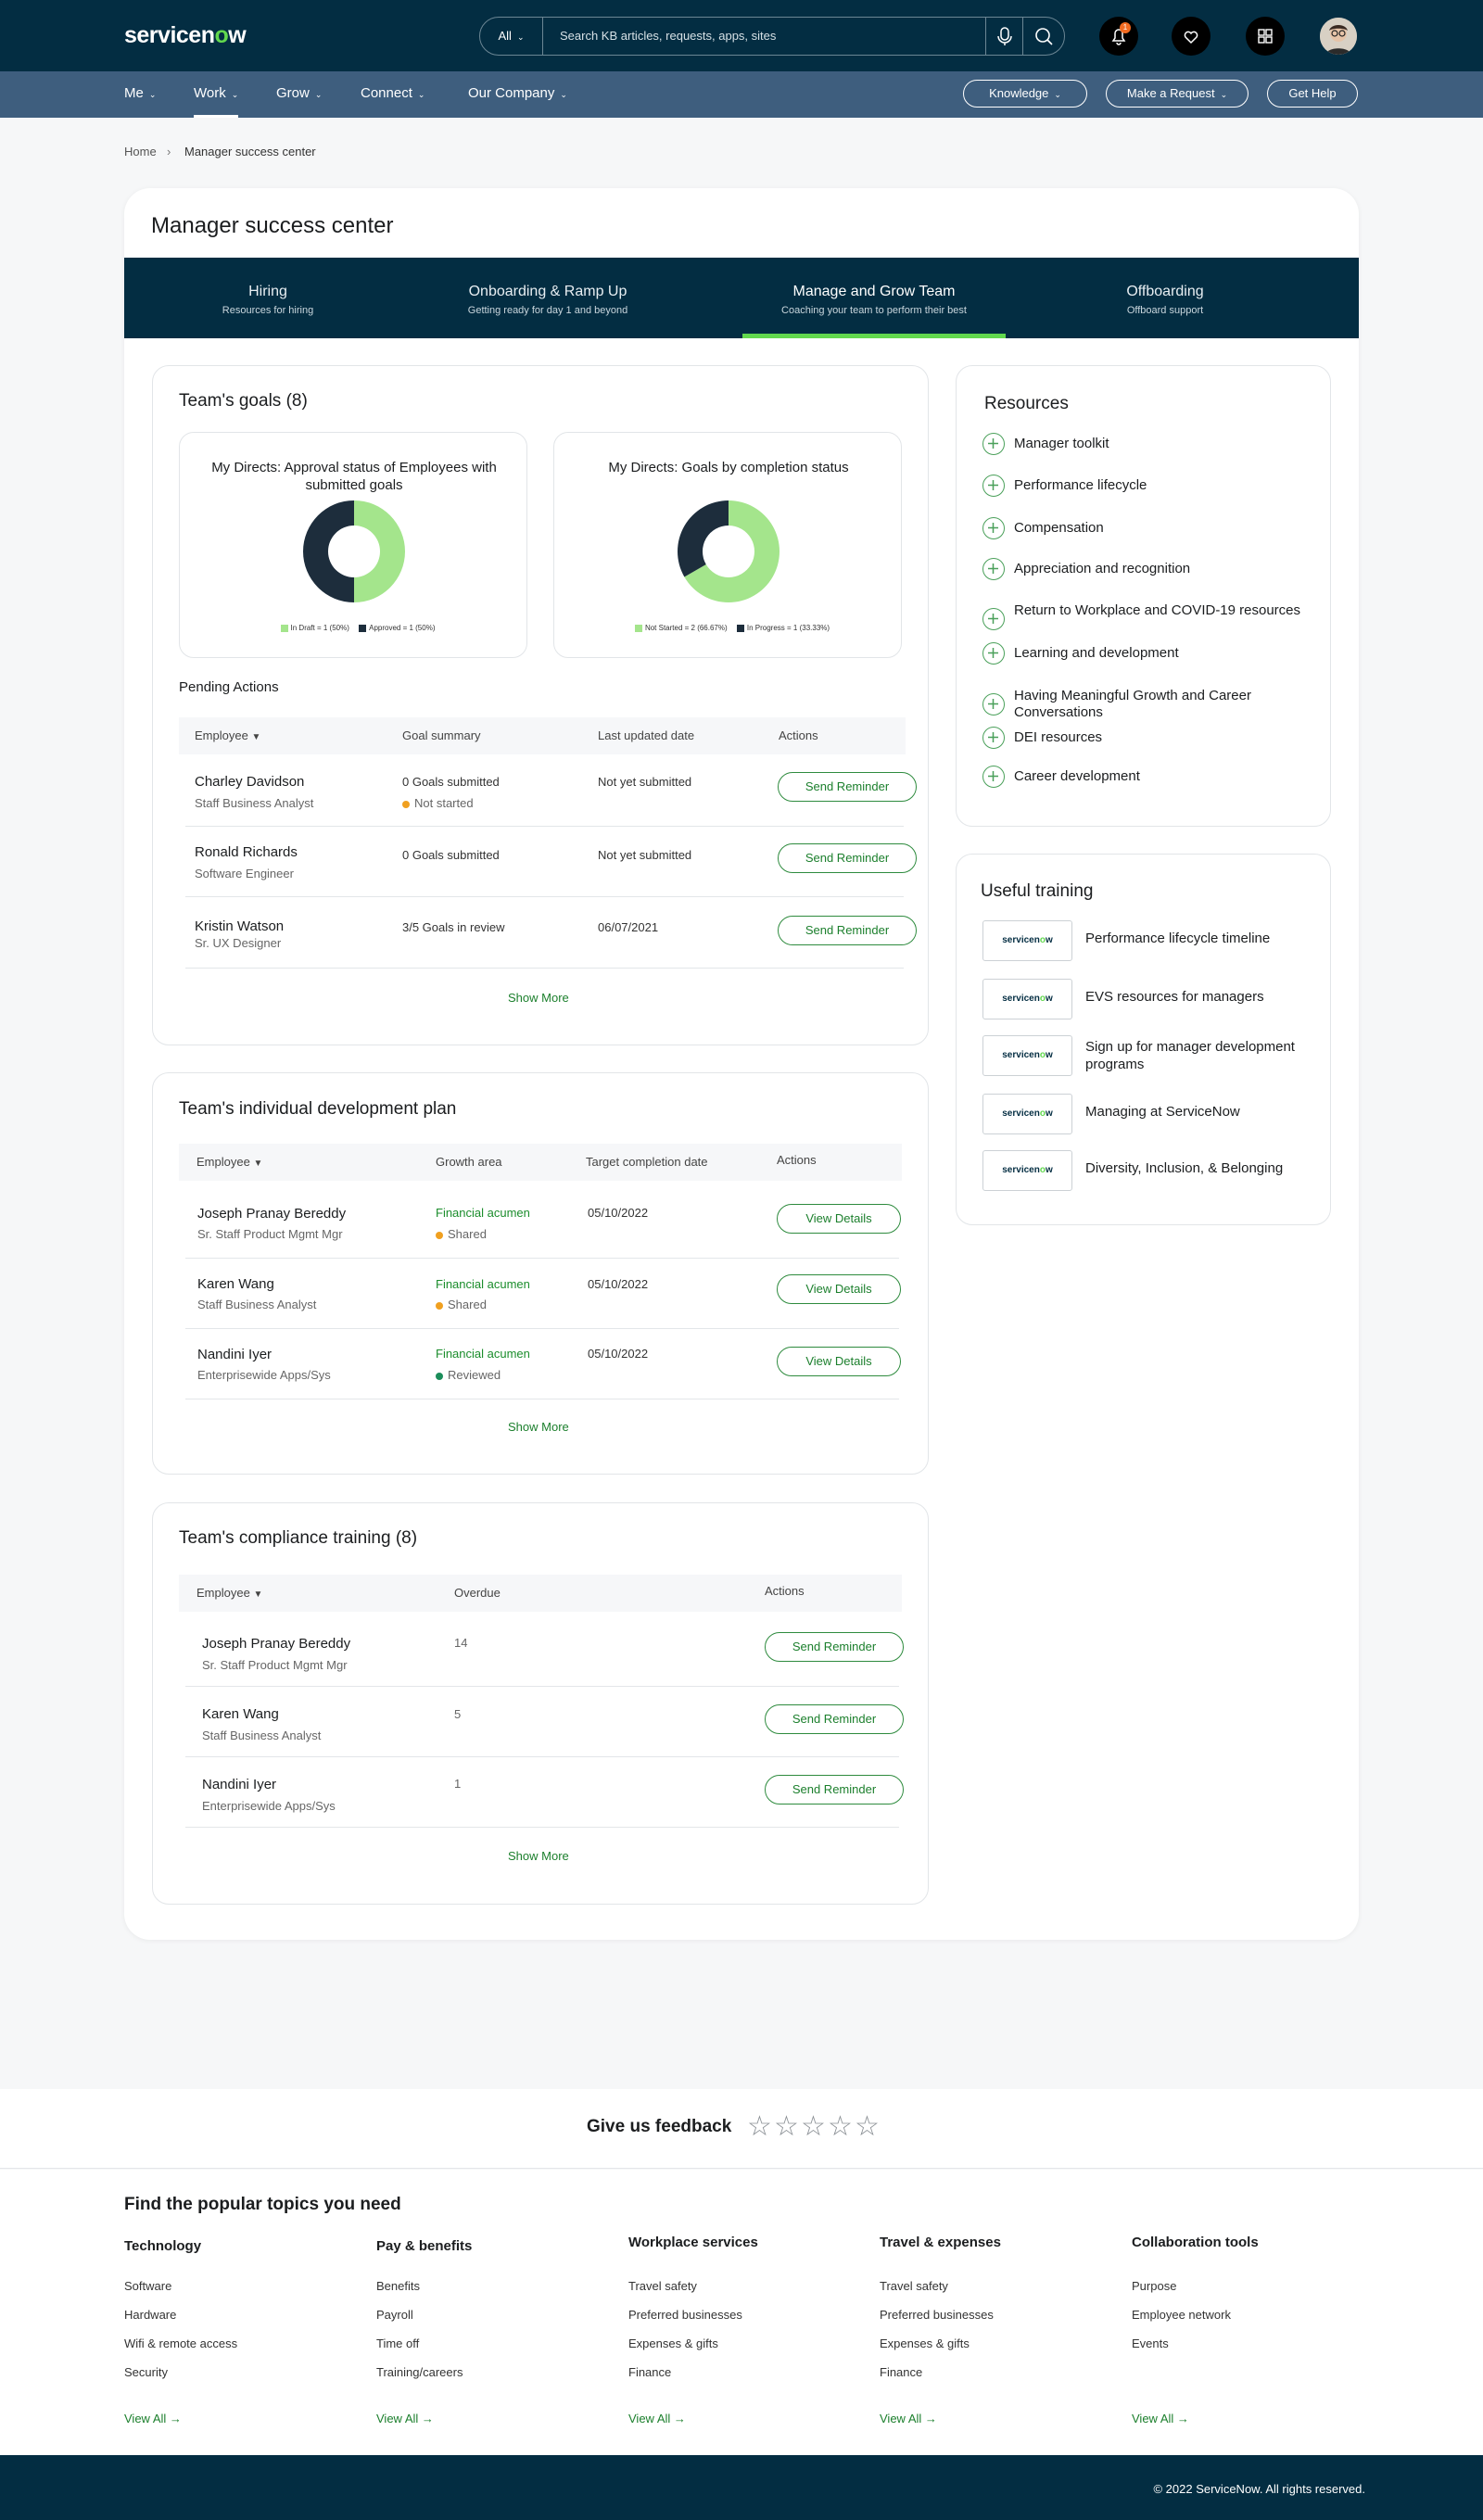  Describe the element at coordinates (147, 2286) in the screenshot. I see `footer-link: Software` at that location.